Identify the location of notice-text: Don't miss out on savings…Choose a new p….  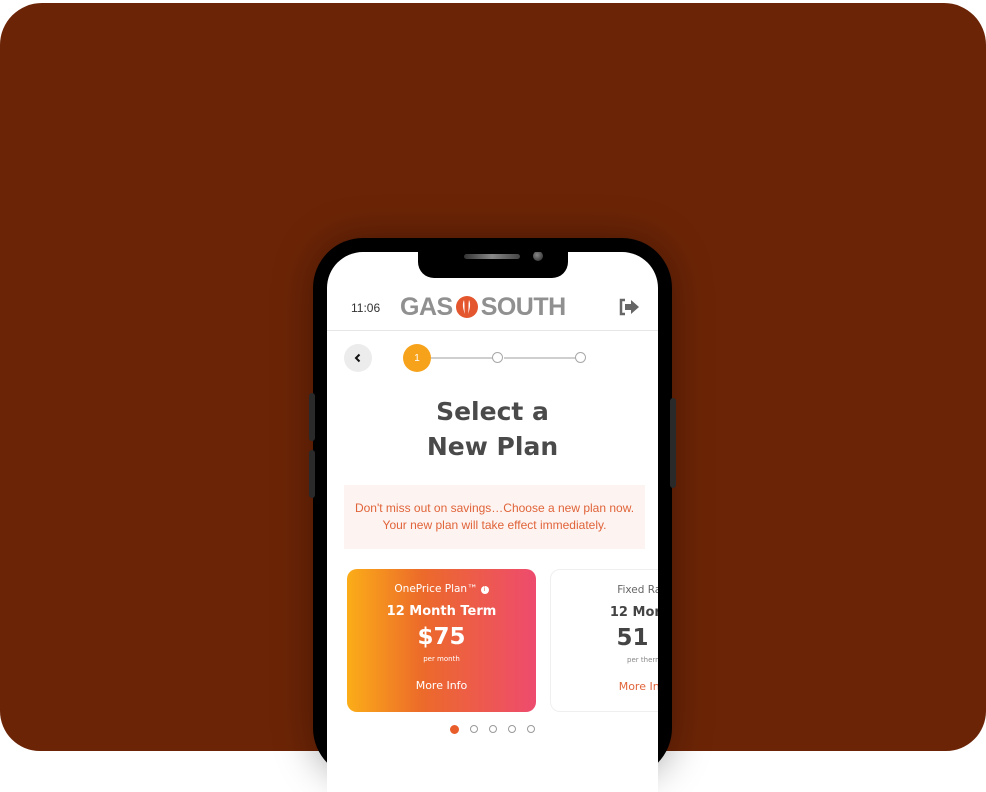
(494, 516).